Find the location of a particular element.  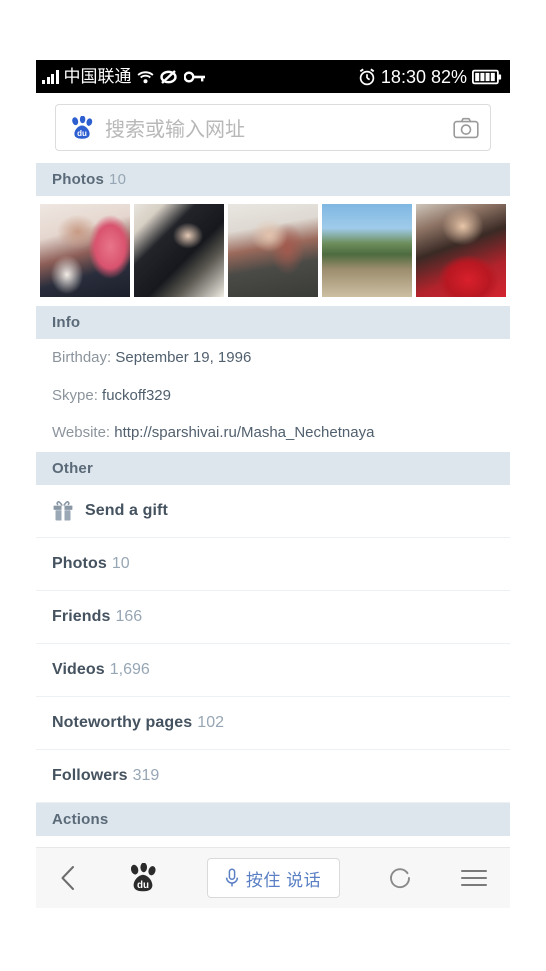

search-input: du 搜索或输入网址 is located at coordinates (273, 127).